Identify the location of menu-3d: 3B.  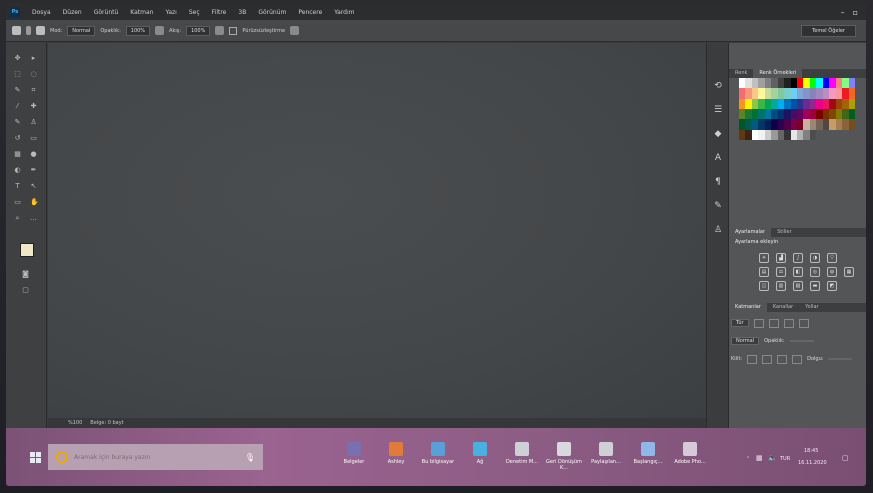
(242, 12).